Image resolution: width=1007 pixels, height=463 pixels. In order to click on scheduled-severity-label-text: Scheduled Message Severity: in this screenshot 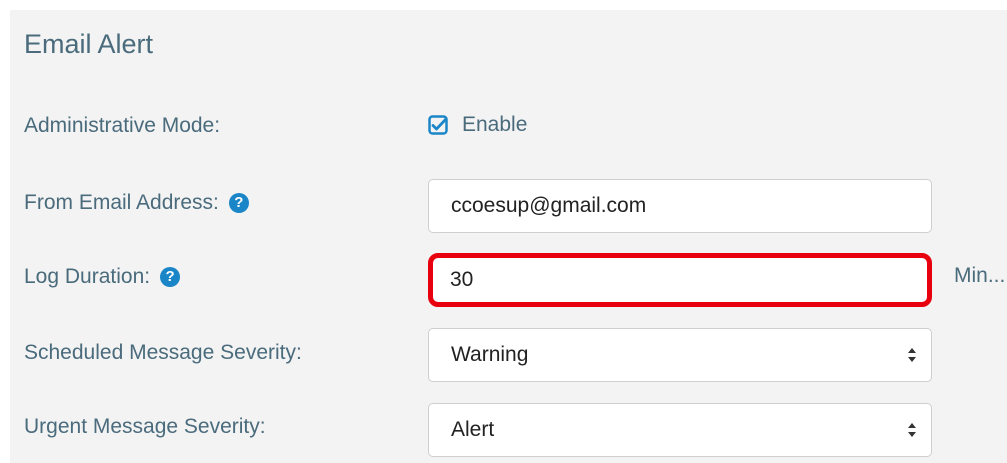, I will do `click(163, 352)`.